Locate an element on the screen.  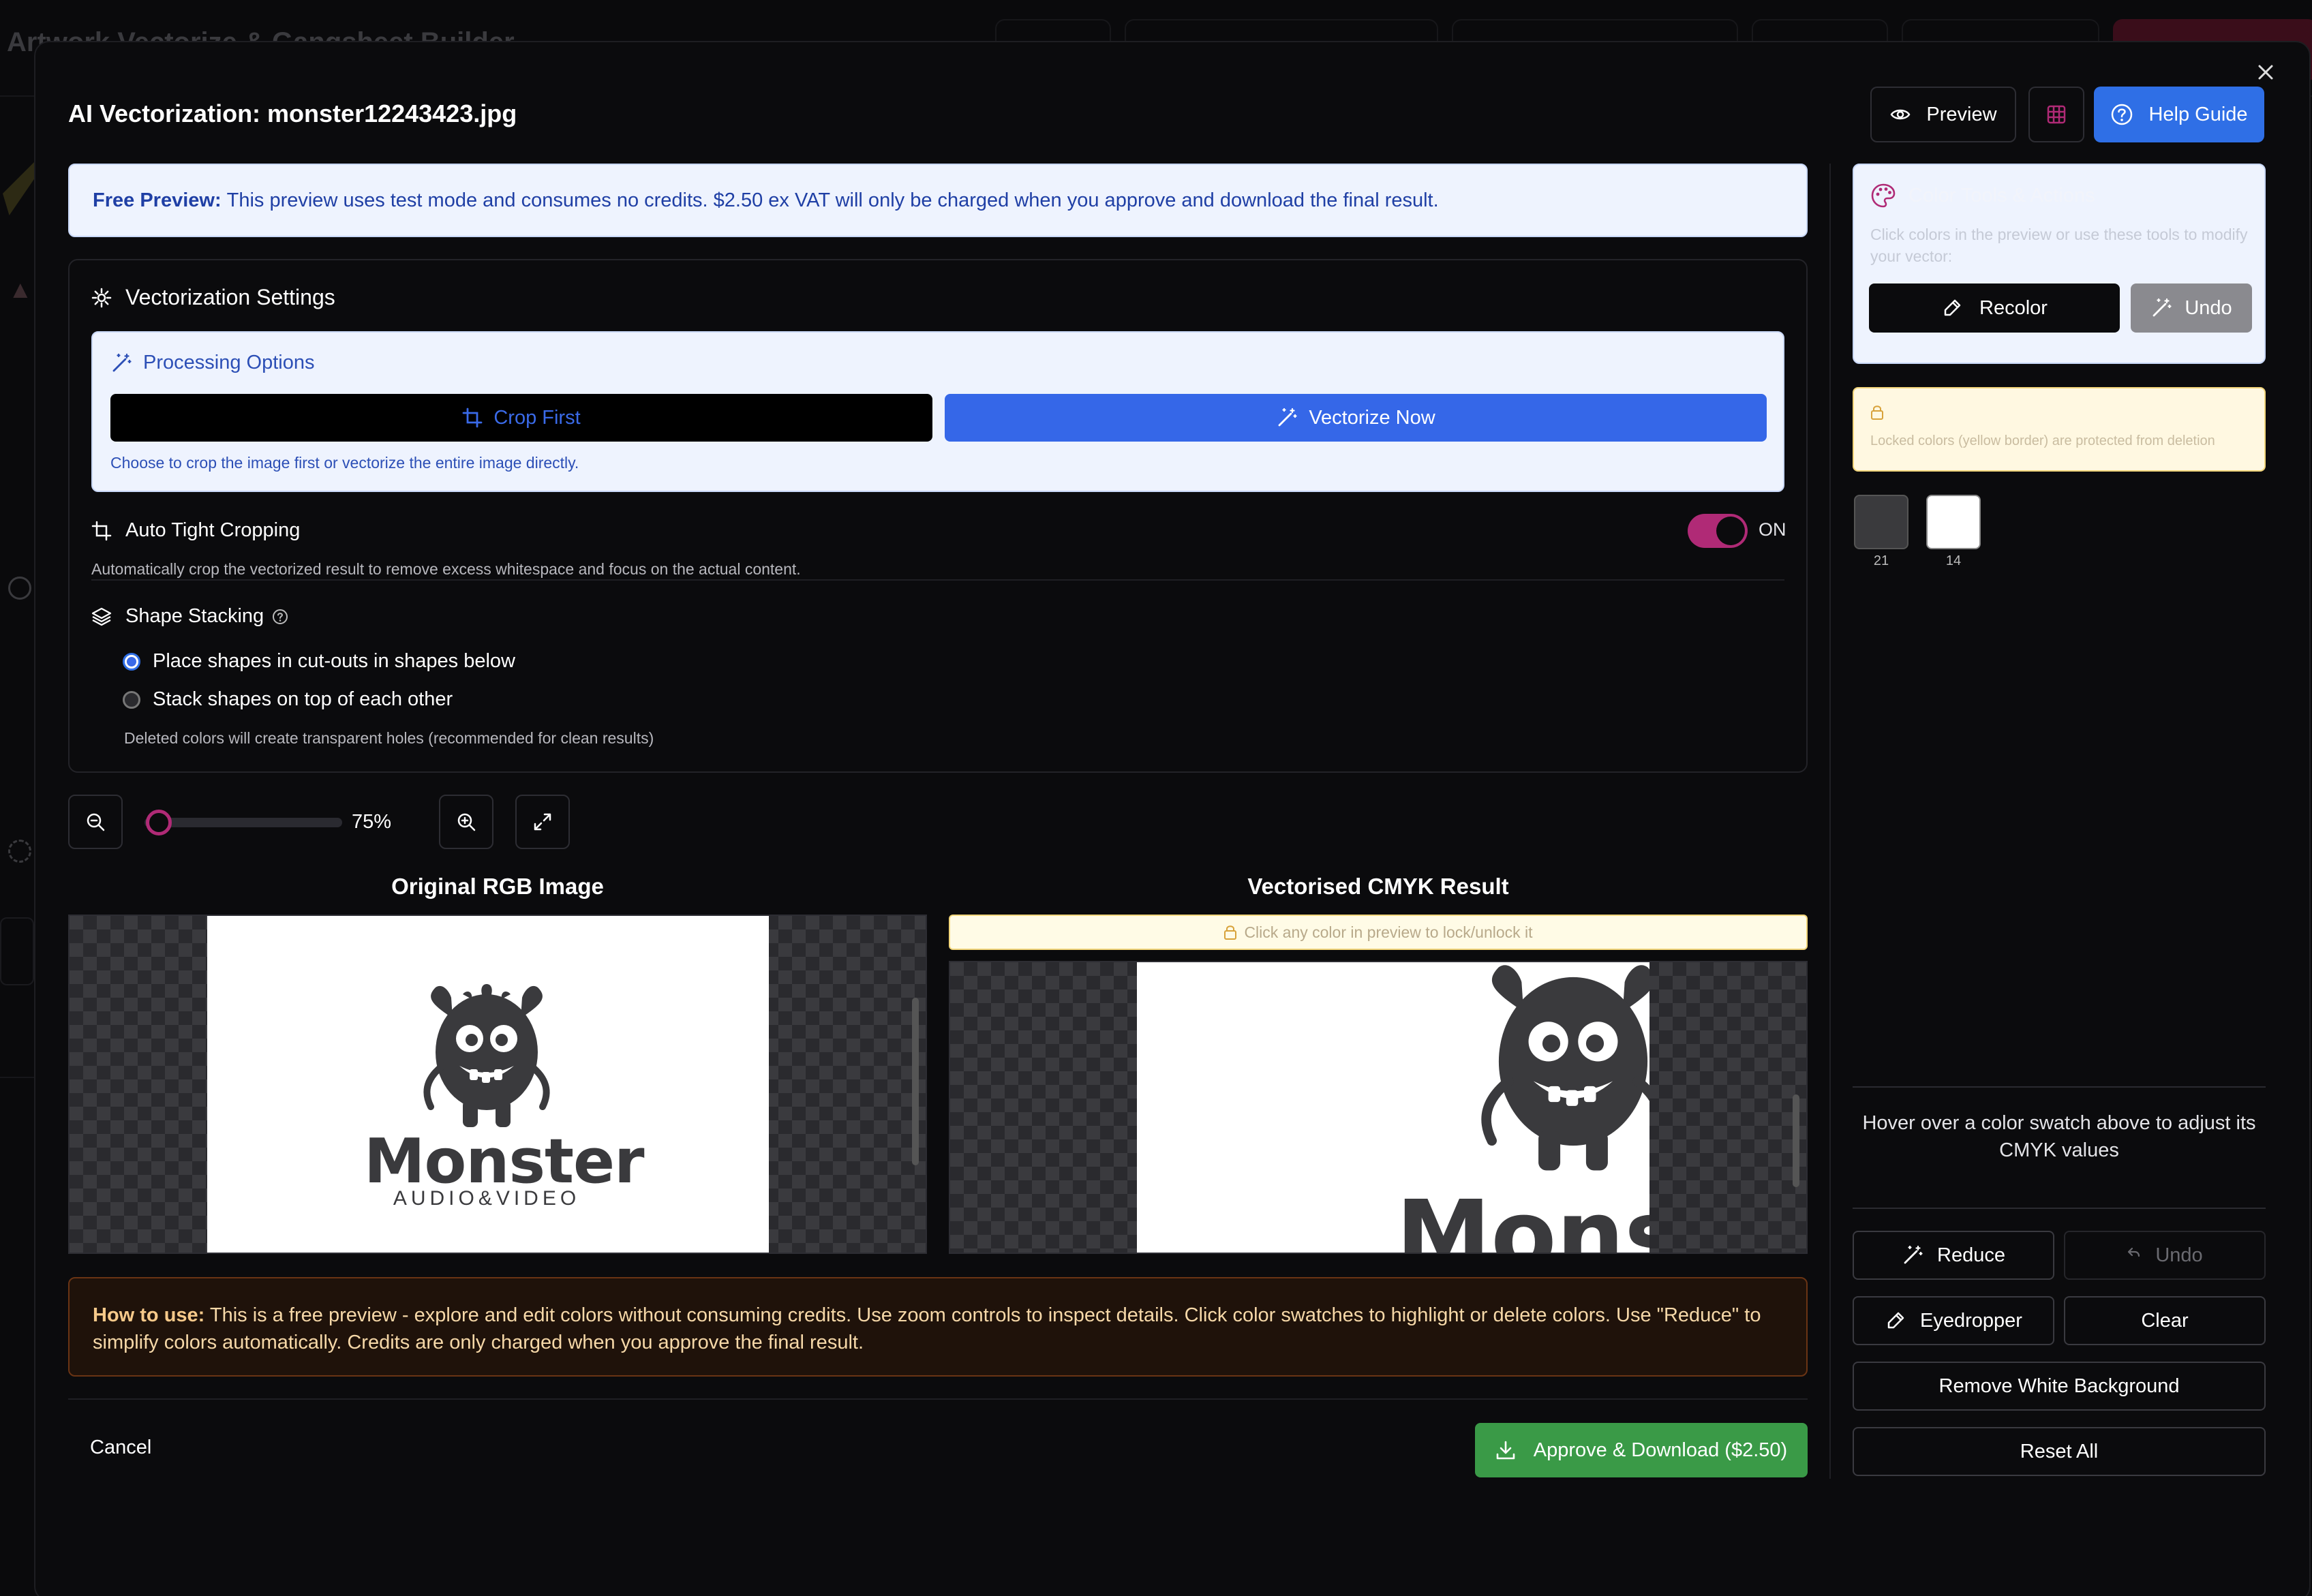
background-card is located at coordinates (17, 951).